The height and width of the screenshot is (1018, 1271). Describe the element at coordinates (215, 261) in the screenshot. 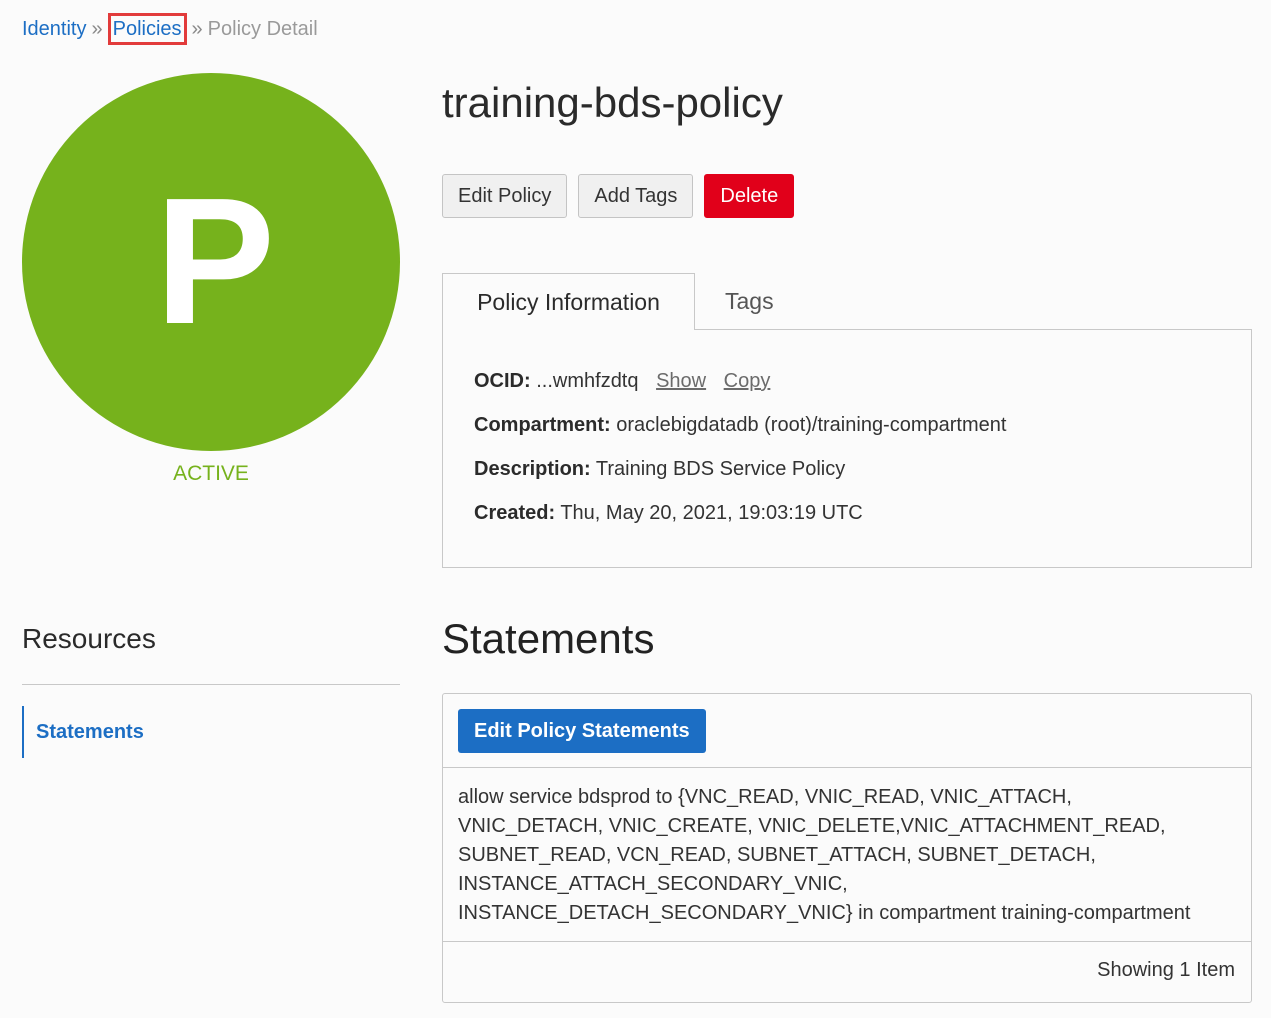

I see `avatar-letter: P` at that location.